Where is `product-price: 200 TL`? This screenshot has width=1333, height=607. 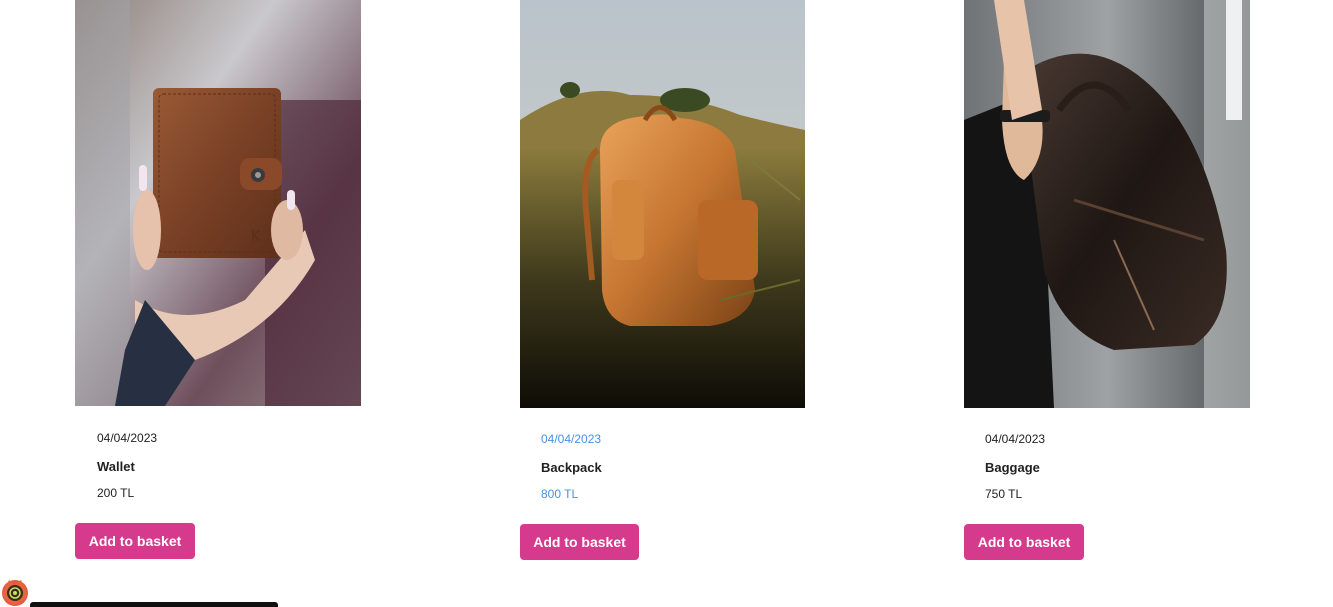
product-price: 200 TL is located at coordinates (116, 493).